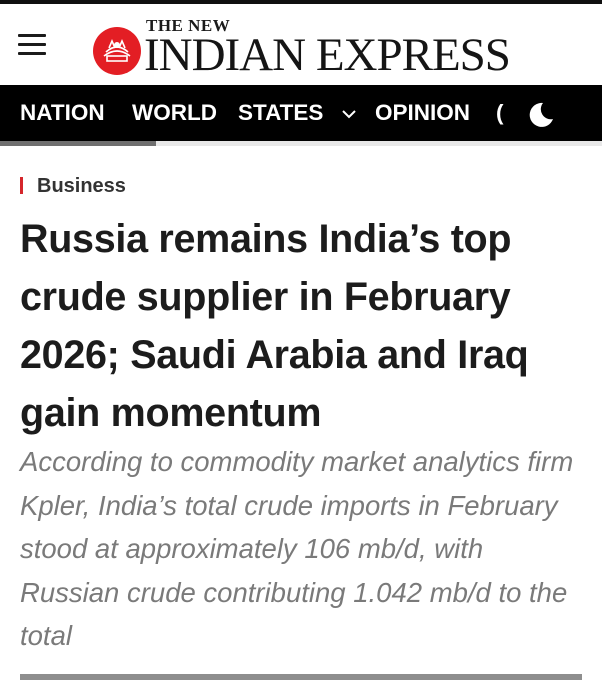 The width and height of the screenshot is (602, 680). Describe the element at coordinates (280, 113) in the screenshot. I see `nav-item-states: STATES` at that location.